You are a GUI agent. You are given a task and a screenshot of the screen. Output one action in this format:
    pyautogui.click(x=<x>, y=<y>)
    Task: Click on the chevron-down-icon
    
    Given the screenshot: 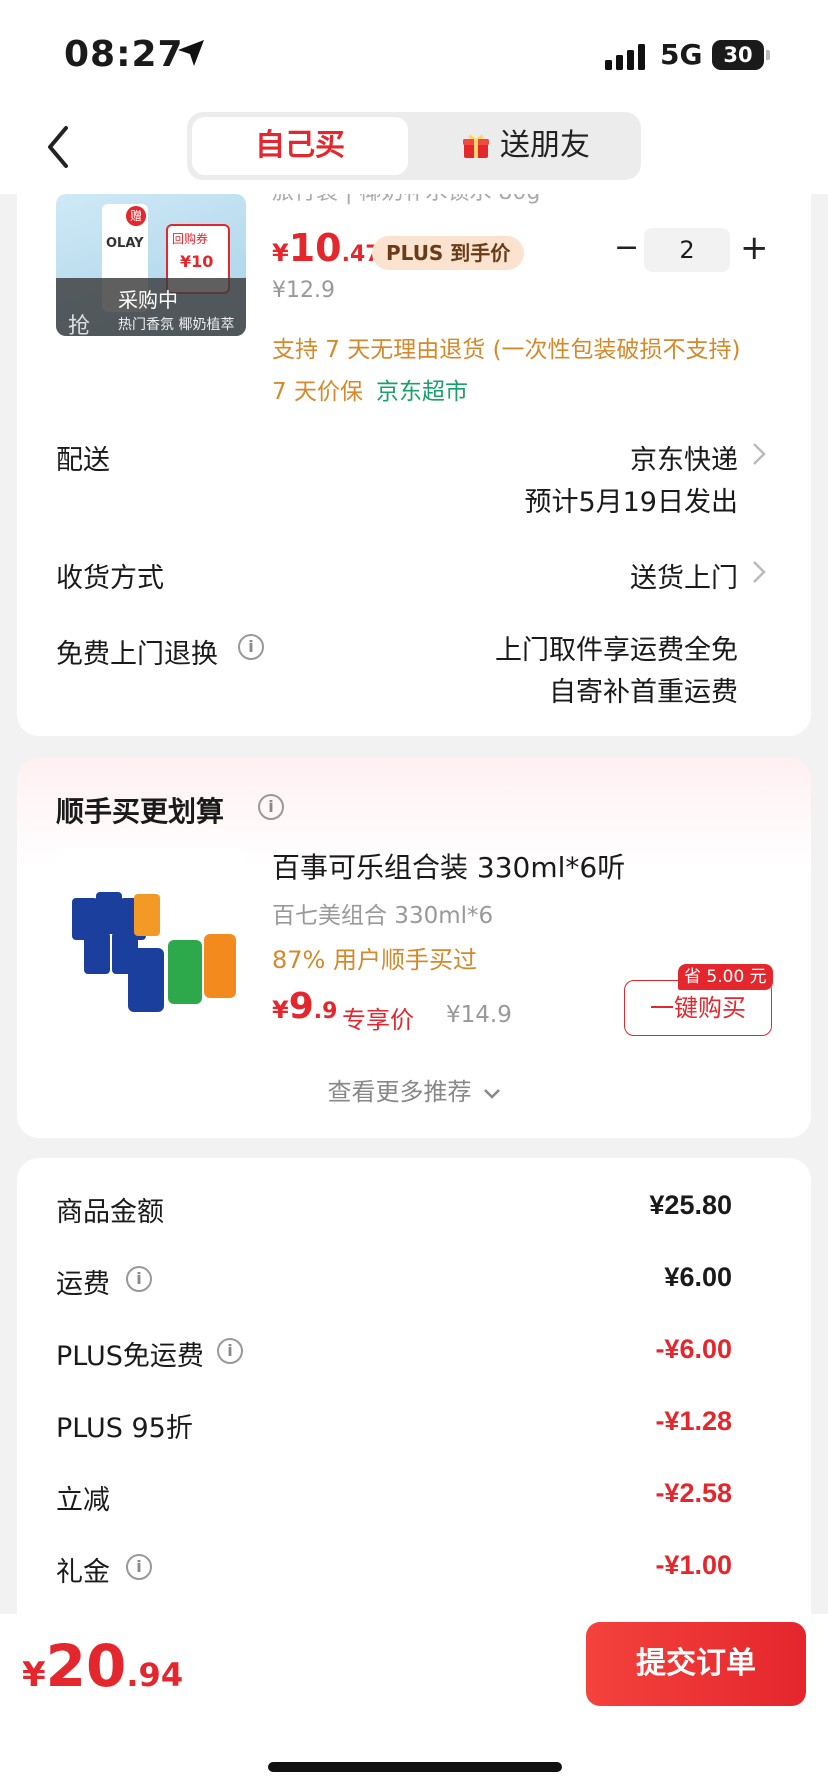 What is the action you would take?
    pyautogui.click(x=491, y=1094)
    